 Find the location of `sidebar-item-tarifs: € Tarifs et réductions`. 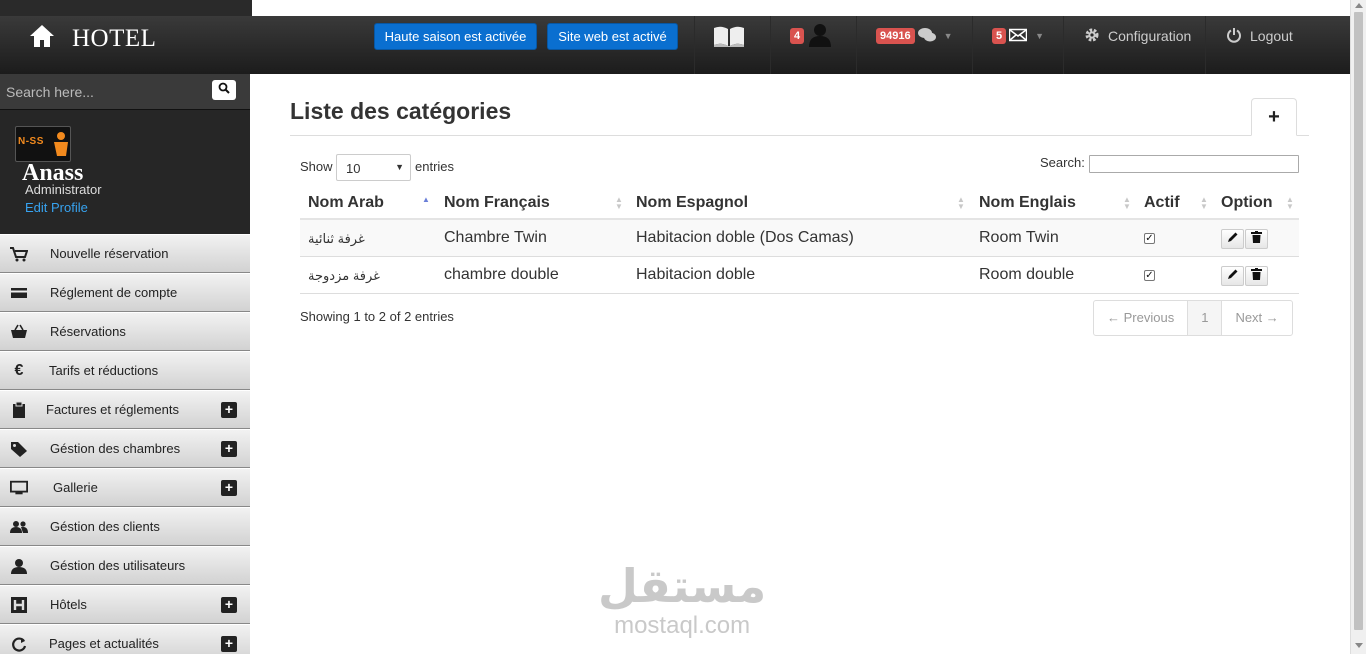

sidebar-item-tarifs: € Tarifs et réductions is located at coordinates (125, 370).